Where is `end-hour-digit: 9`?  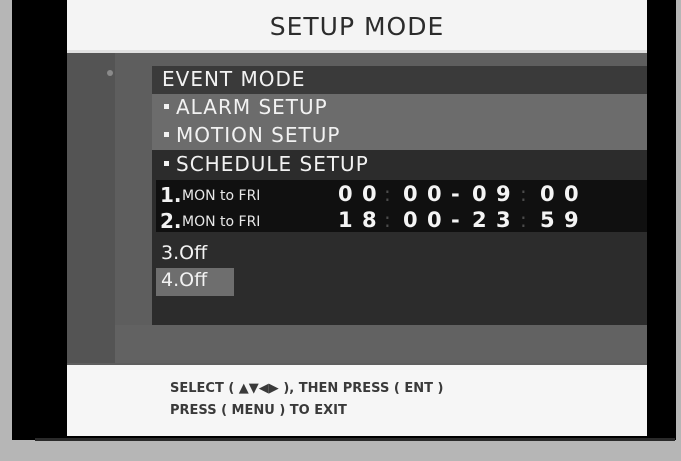
end-hour-digit: 9 is located at coordinates (503, 194).